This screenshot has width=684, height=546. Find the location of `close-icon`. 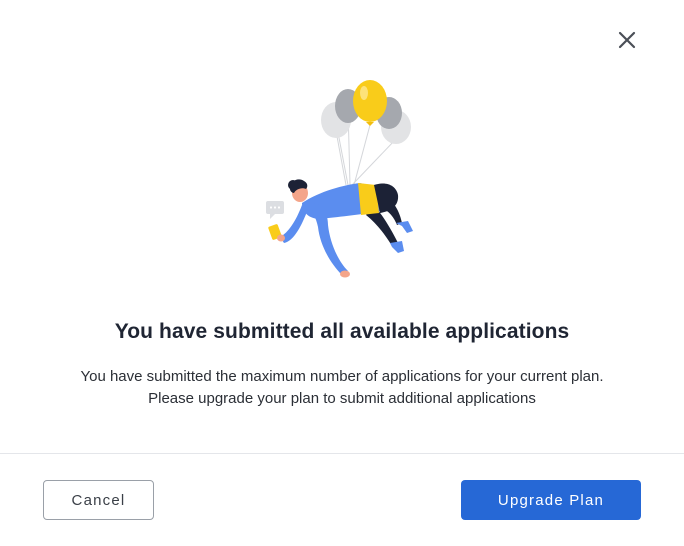

close-icon is located at coordinates (627, 40).